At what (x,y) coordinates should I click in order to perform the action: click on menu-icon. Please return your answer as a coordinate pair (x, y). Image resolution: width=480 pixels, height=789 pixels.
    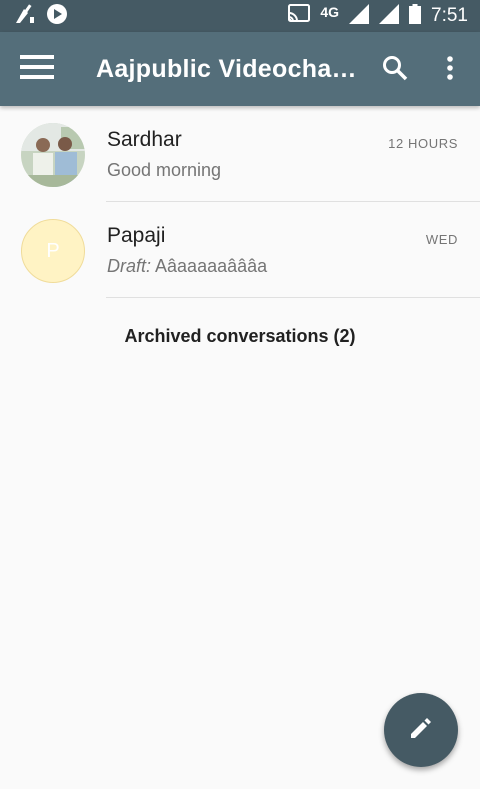
    Looking at the image, I should click on (37, 69).